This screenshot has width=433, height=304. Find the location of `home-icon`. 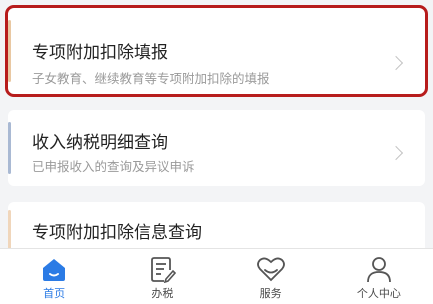

home-icon is located at coordinates (54, 270).